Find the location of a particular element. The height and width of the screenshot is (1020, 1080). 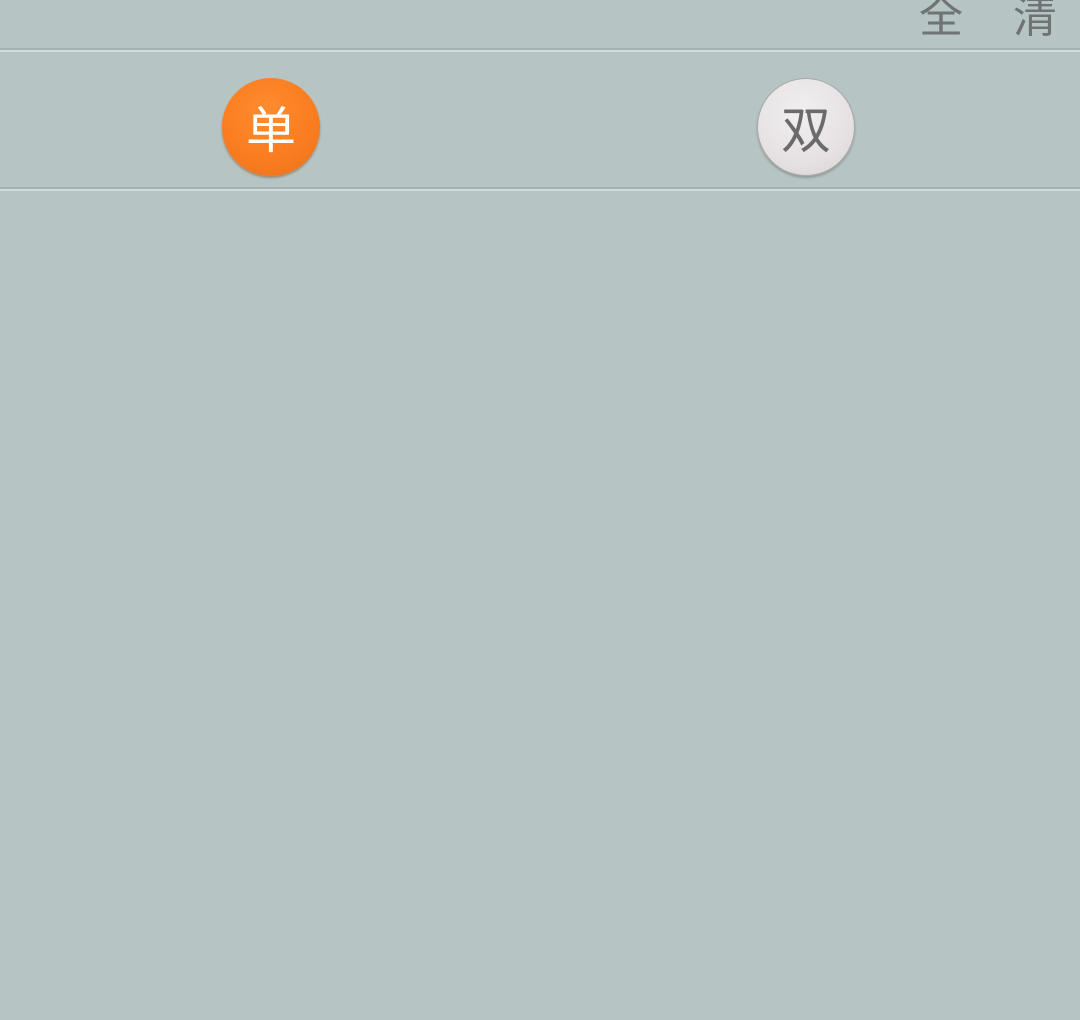

single-option-ball: 单 is located at coordinates (271, 127).